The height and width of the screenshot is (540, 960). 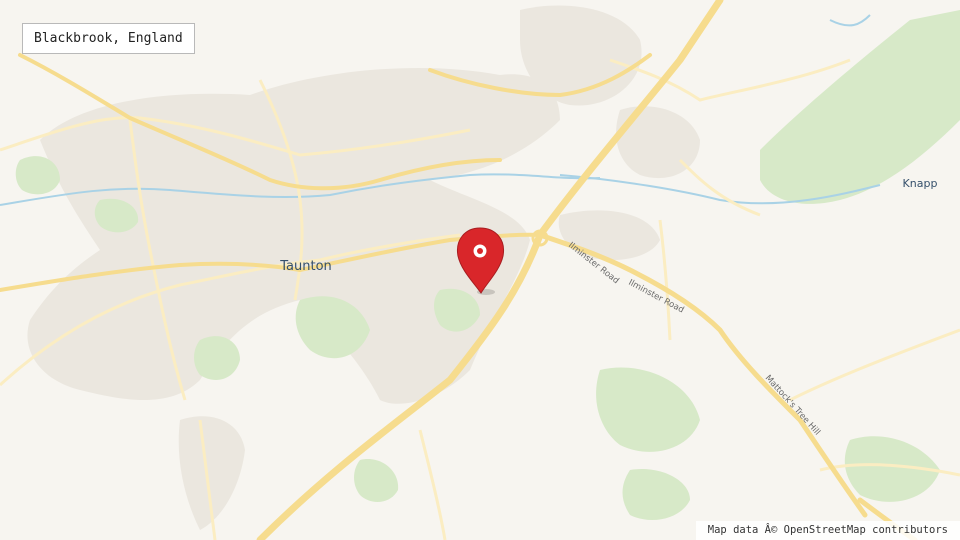 What do you see at coordinates (305, 266) in the screenshot?
I see `place-label-taunton: Taunton` at bounding box center [305, 266].